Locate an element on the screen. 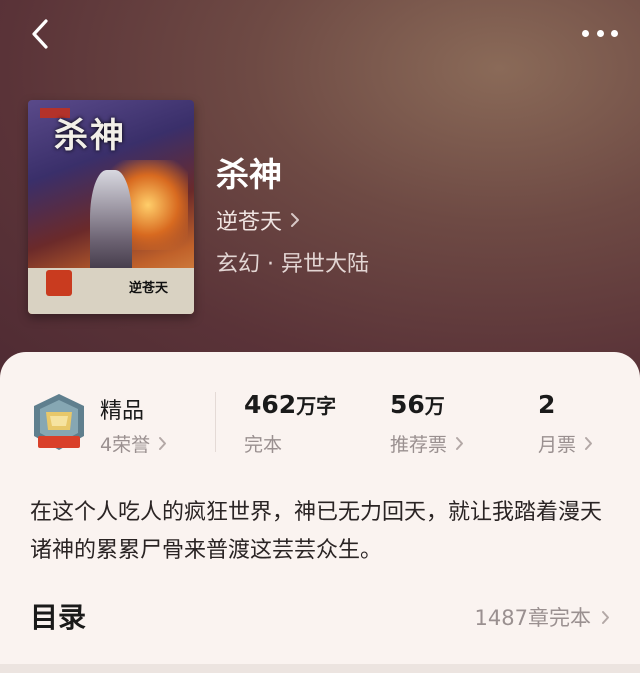 This screenshot has width=640, height=673. toc-title: 目录 is located at coordinates (58, 616).